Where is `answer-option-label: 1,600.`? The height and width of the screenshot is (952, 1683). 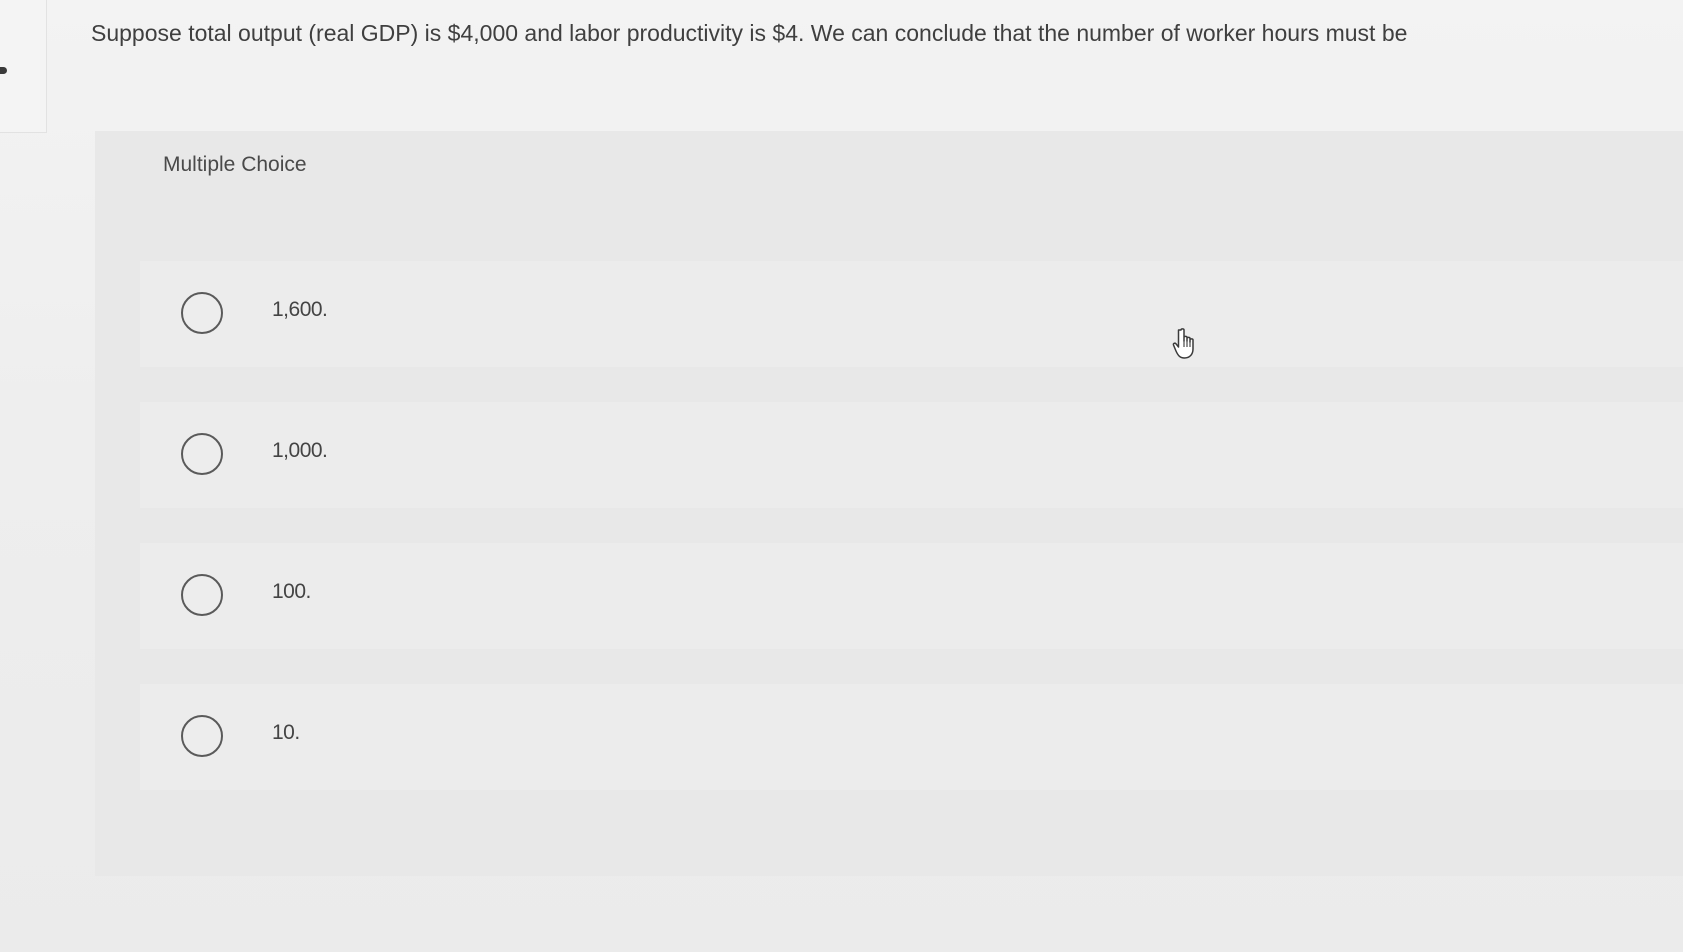
answer-option-label: 1,600. is located at coordinates (300, 309).